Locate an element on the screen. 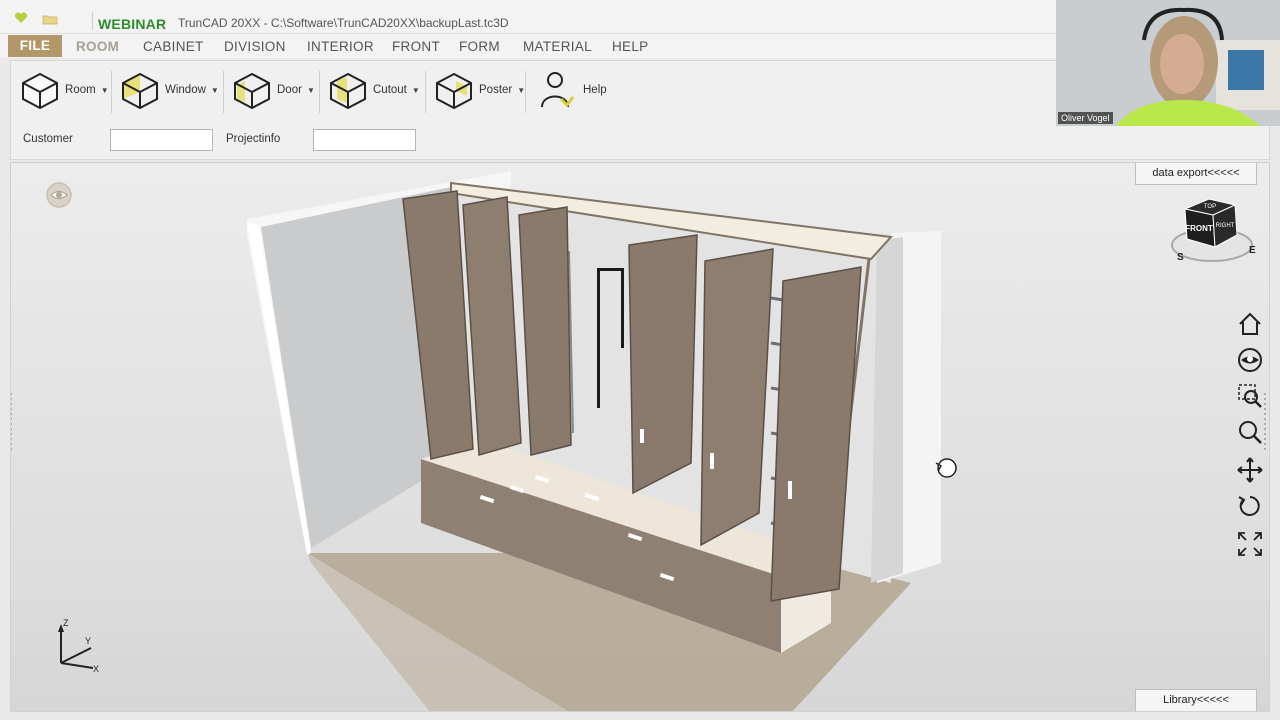 This screenshot has height=720, width=1280. menu-file: FILE is located at coordinates (35, 46).